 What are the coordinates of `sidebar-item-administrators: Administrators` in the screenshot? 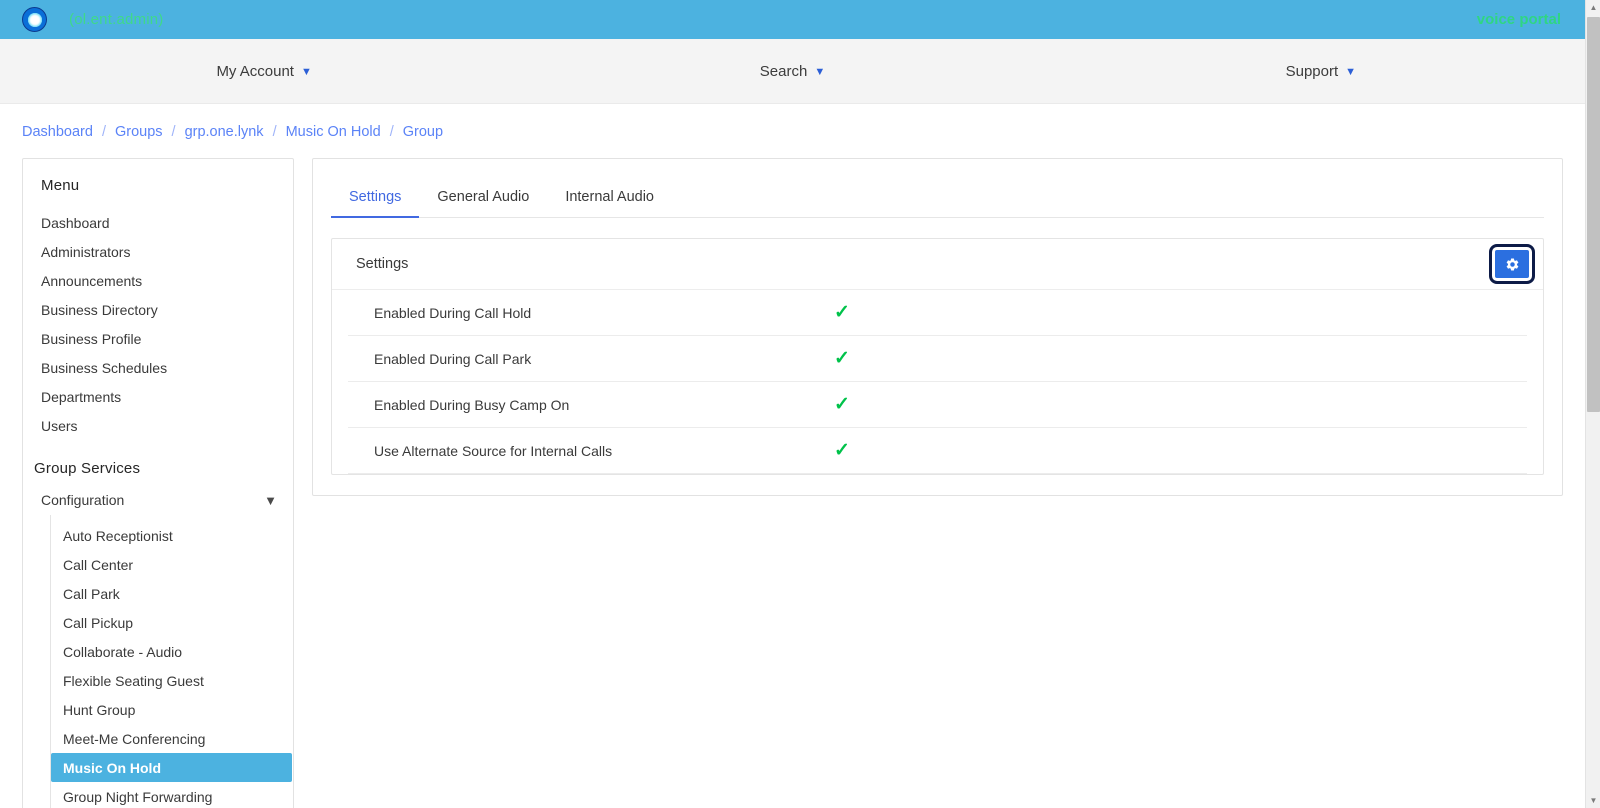 It's located at (158, 251).